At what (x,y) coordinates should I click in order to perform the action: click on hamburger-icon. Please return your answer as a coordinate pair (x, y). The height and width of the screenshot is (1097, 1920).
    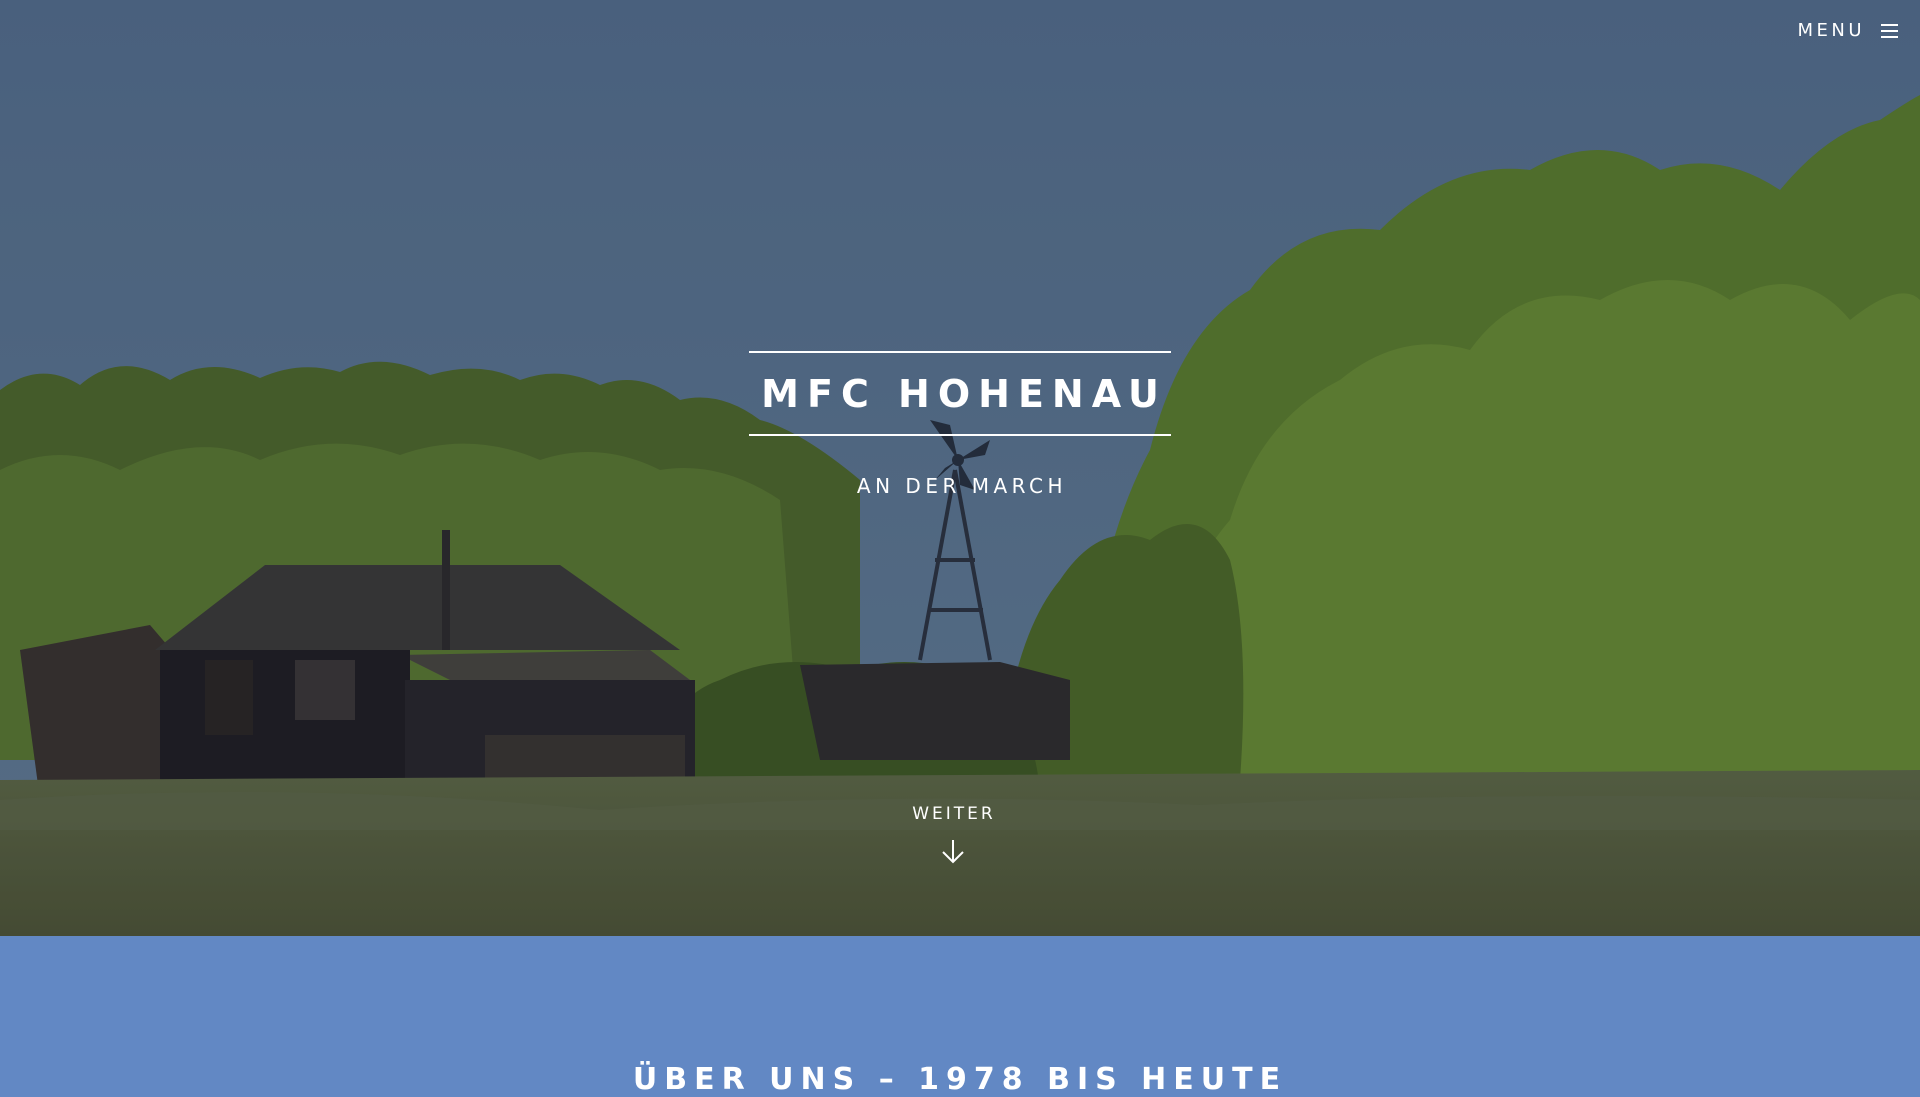
    Looking at the image, I should click on (1889, 30).